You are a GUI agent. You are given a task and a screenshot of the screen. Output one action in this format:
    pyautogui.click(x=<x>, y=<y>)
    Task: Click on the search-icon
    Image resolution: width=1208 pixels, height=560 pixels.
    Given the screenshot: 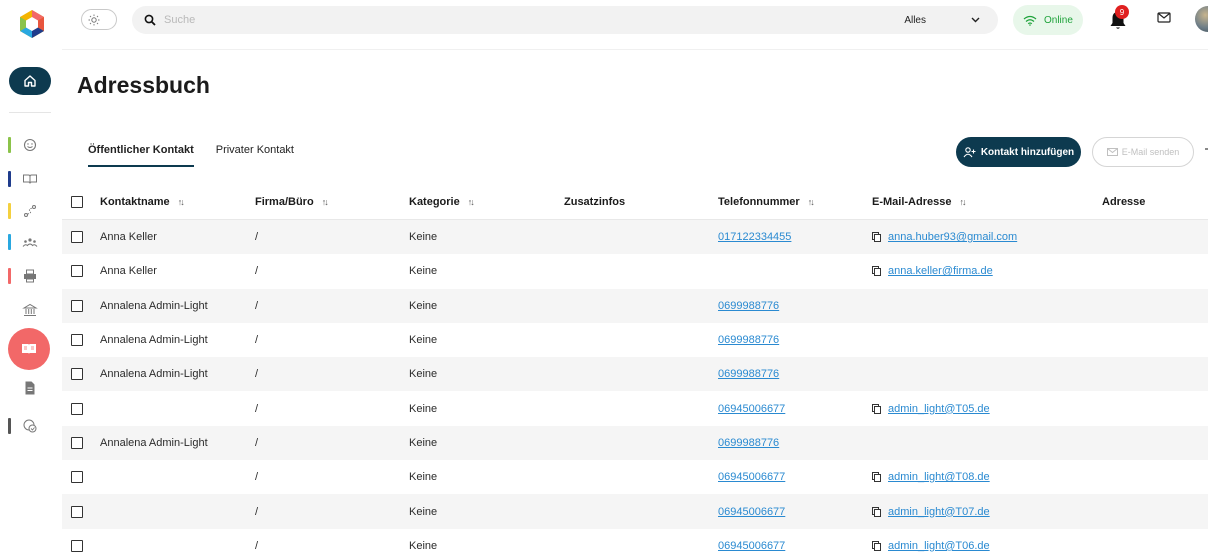 What is the action you would take?
    pyautogui.click(x=150, y=20)
    